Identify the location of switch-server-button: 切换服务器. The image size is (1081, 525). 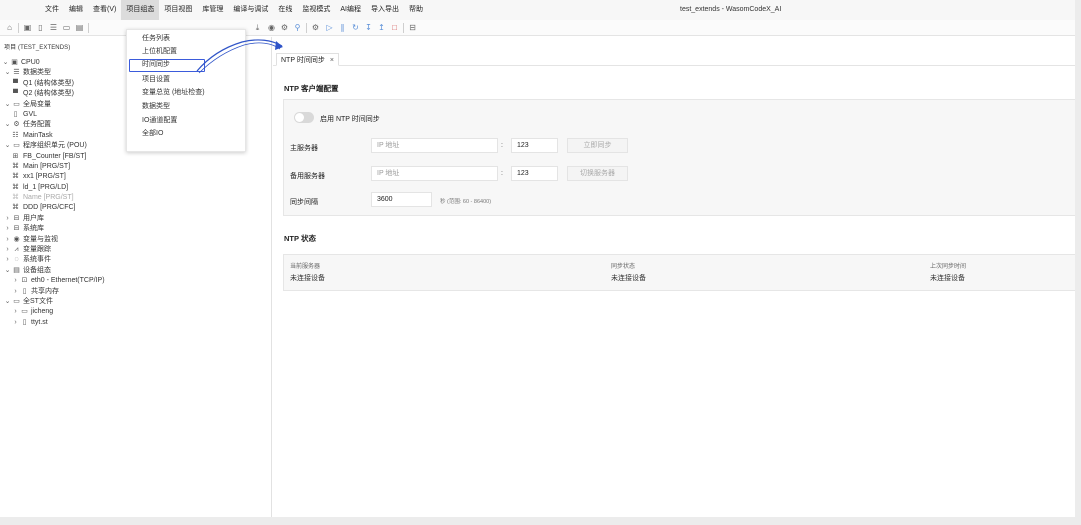
(597, 173).